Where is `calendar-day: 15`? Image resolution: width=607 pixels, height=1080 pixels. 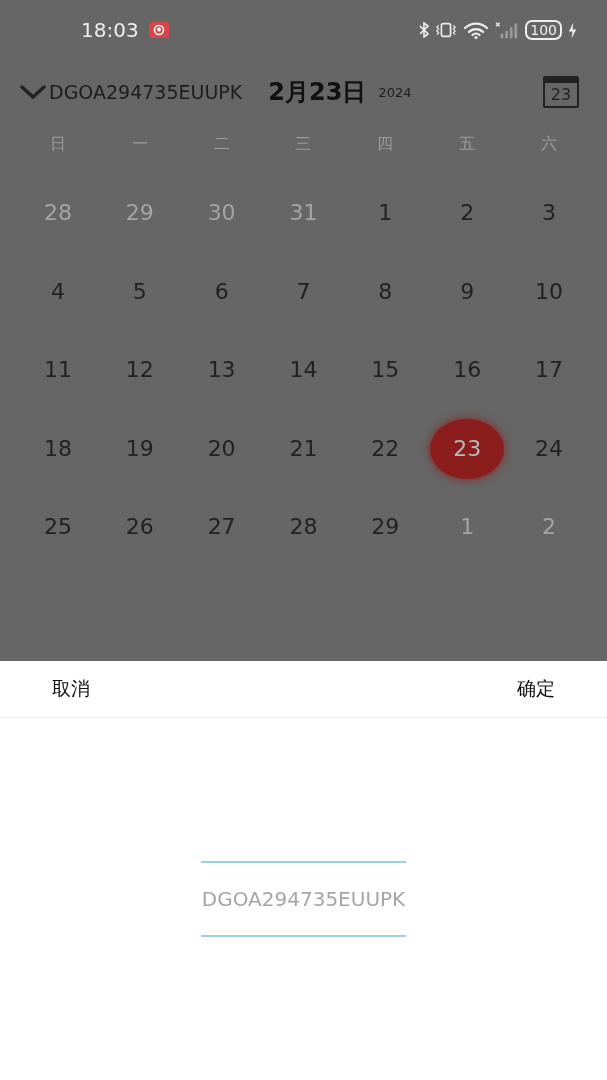
calendar-day: 15 is located at coordinates (385, 370).